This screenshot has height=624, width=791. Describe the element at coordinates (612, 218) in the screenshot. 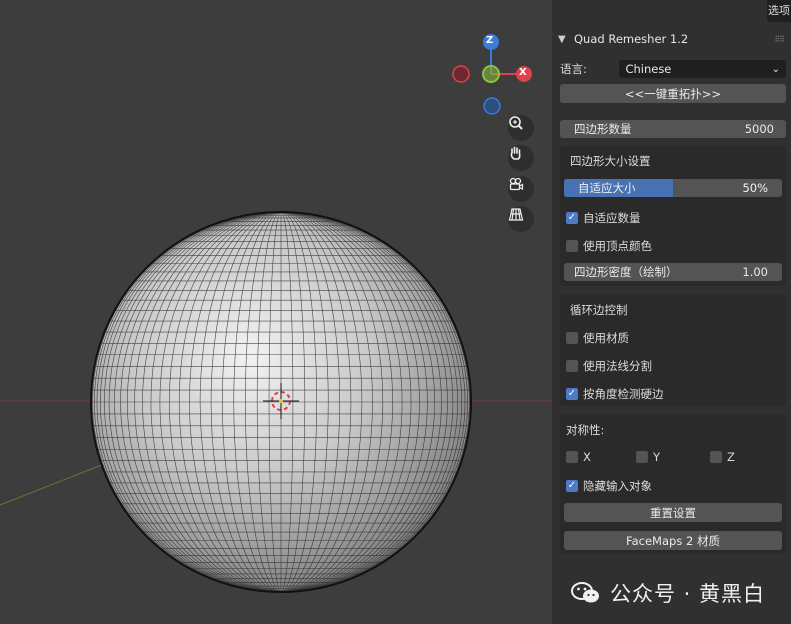

I see `adaptive-quantity-label: 自适应数量` at that location.